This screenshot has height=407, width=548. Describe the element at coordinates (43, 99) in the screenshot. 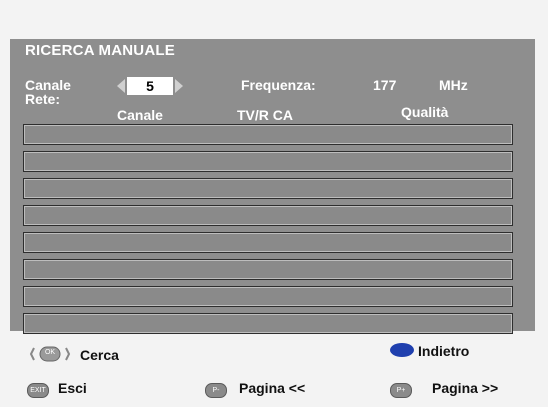

I see `network-label: Rete:` at that location.